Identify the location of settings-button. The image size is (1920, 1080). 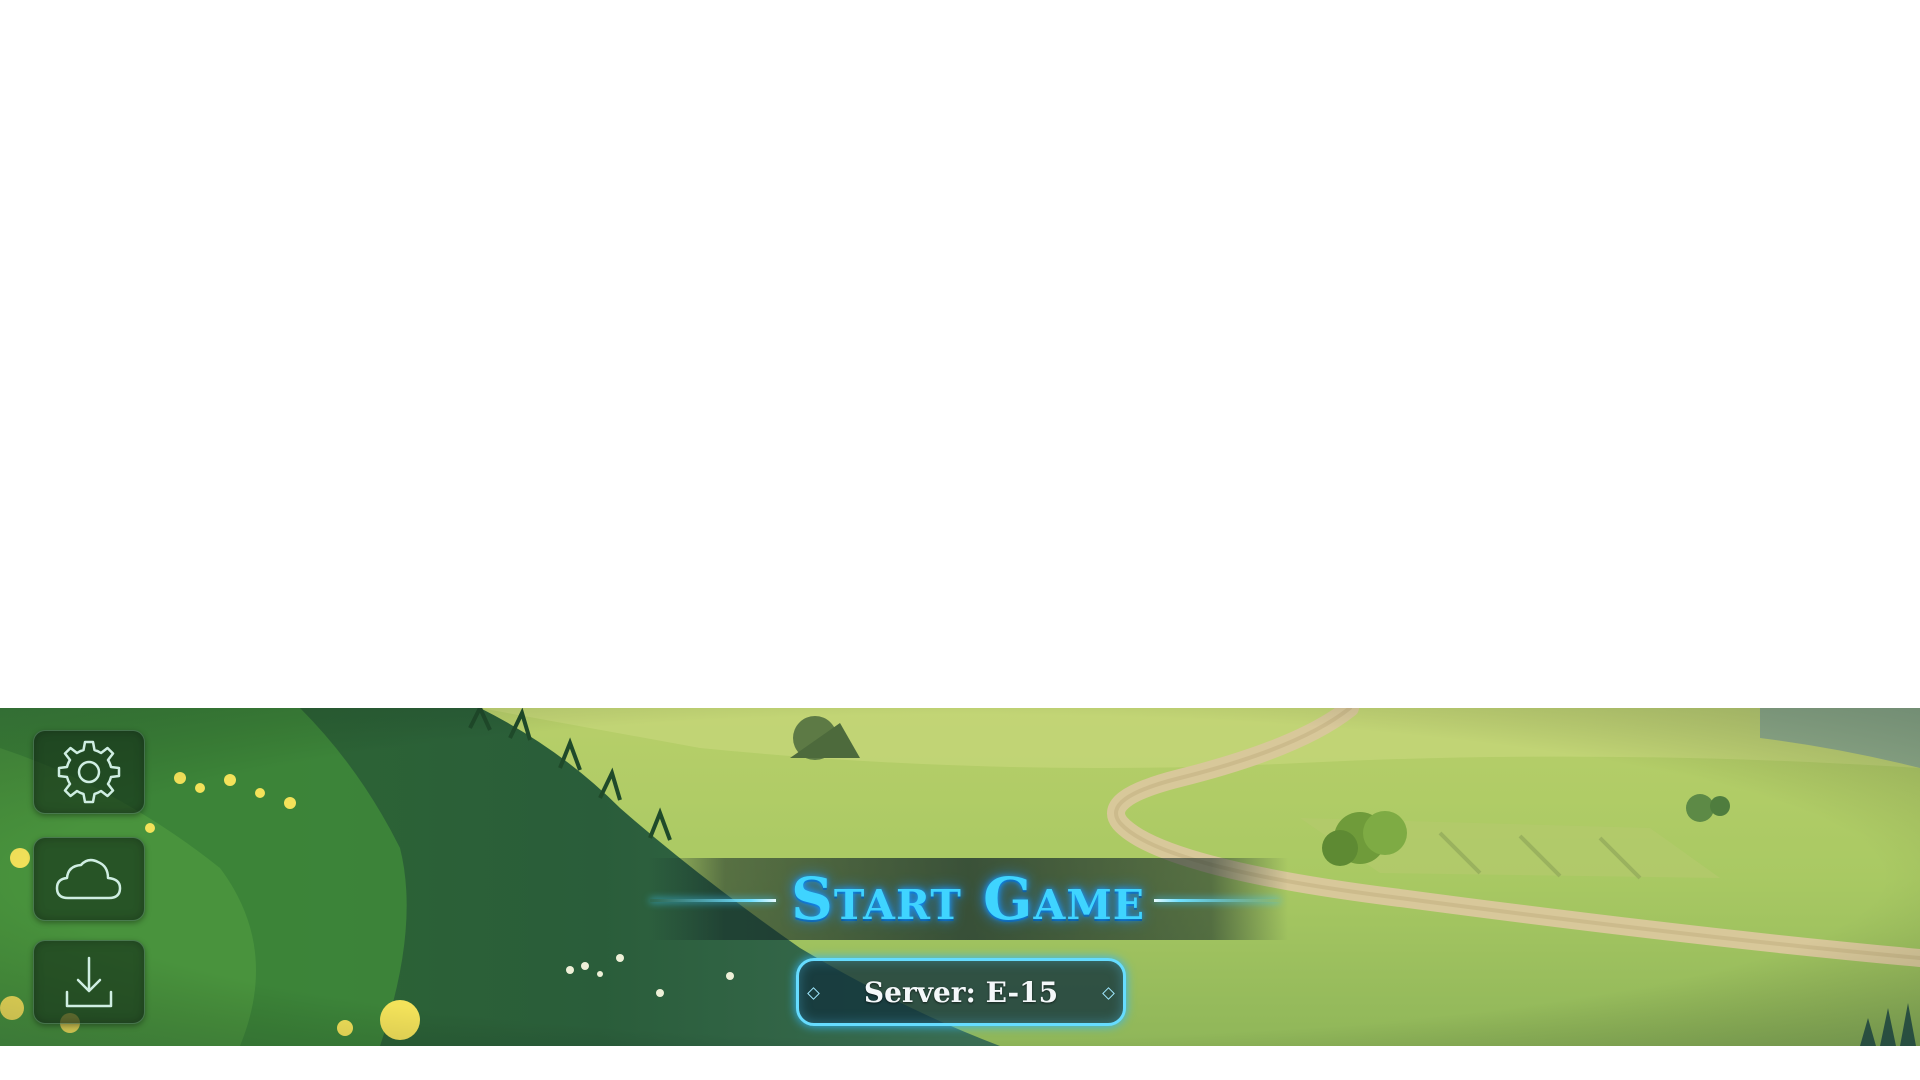
(89, 772).